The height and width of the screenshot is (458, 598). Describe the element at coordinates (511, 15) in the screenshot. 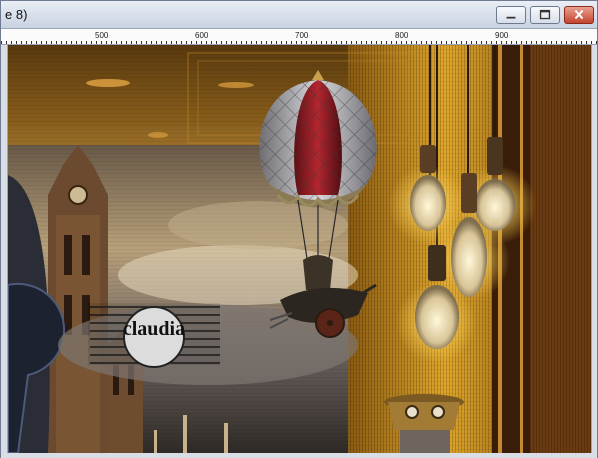

I see `minimize-button` at that location.